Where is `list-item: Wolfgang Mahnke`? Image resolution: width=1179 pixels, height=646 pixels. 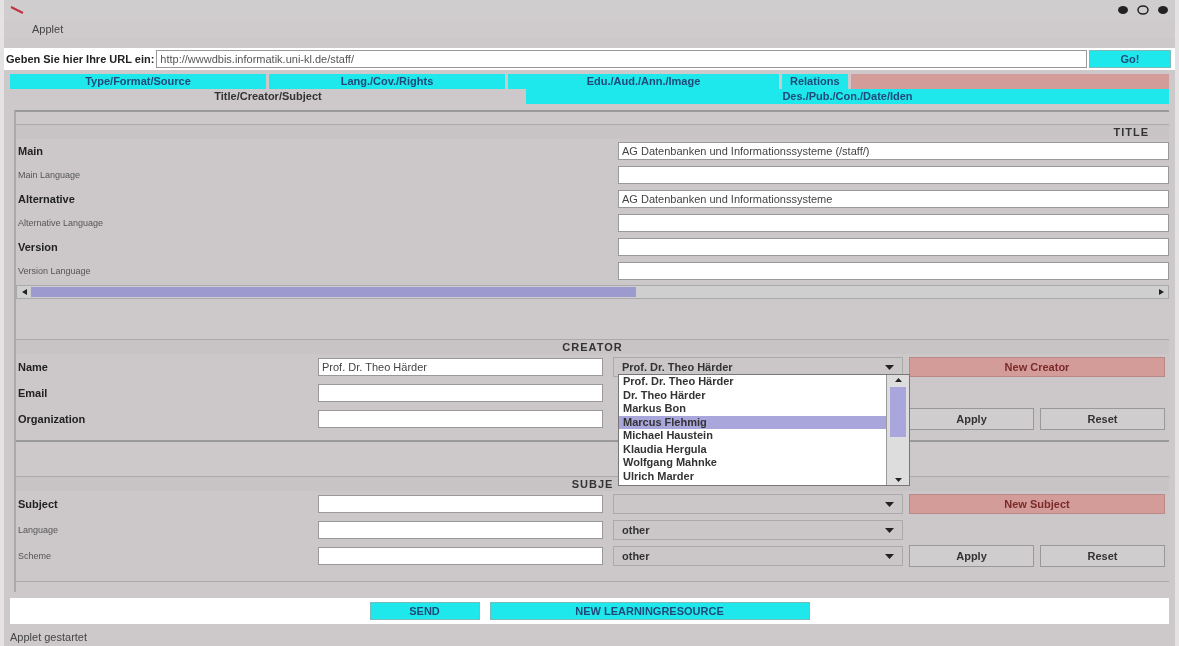
list-item: Wolfgang Mahnke is located at coordinates (752, 463).